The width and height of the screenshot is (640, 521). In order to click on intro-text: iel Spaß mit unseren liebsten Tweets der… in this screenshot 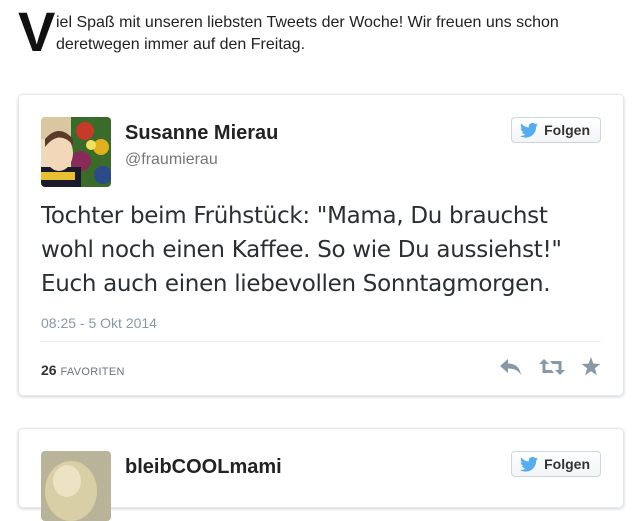, I will do `click(307, 33)`.